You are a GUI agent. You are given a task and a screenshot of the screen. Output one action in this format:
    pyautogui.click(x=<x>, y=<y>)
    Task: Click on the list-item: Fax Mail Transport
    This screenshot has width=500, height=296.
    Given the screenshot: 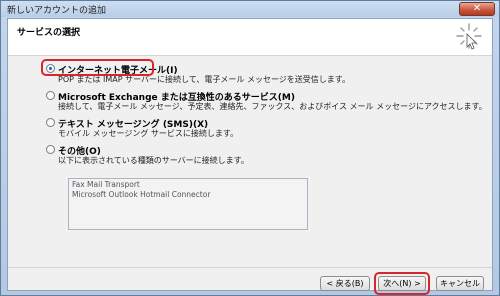 What is the action you would take?
    pyautogui.click(x=188, y=185)
    